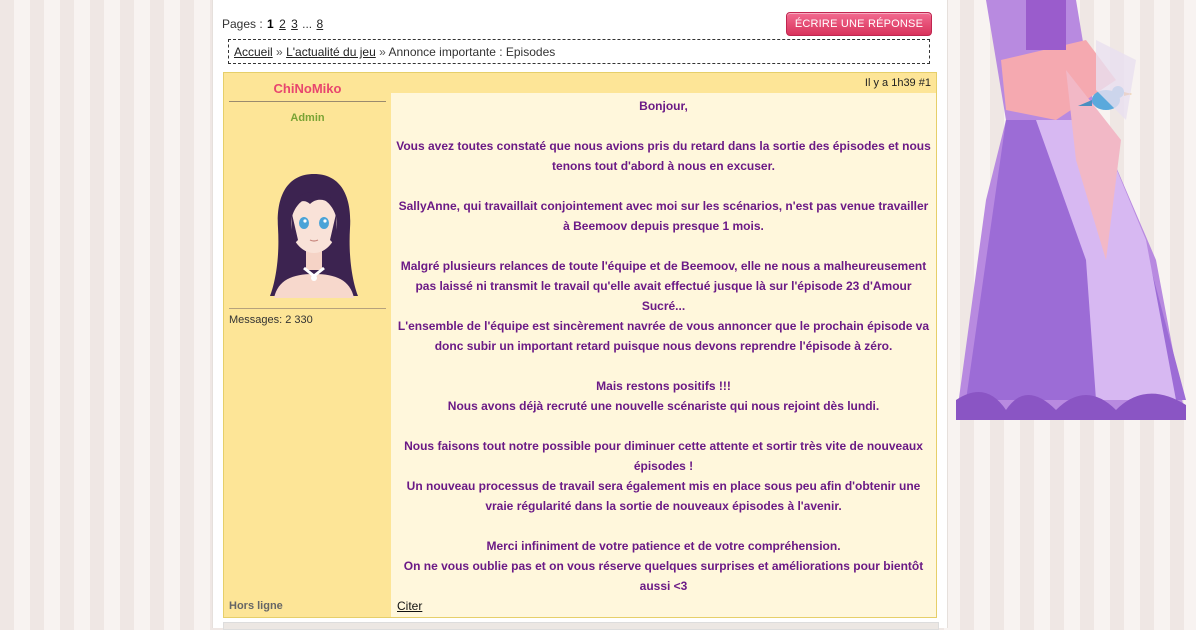  What do you see at coordinates (663, 106) in the screenshot?
I see `post-paragraph: Bonjour,` at bounding box center [663, 106].